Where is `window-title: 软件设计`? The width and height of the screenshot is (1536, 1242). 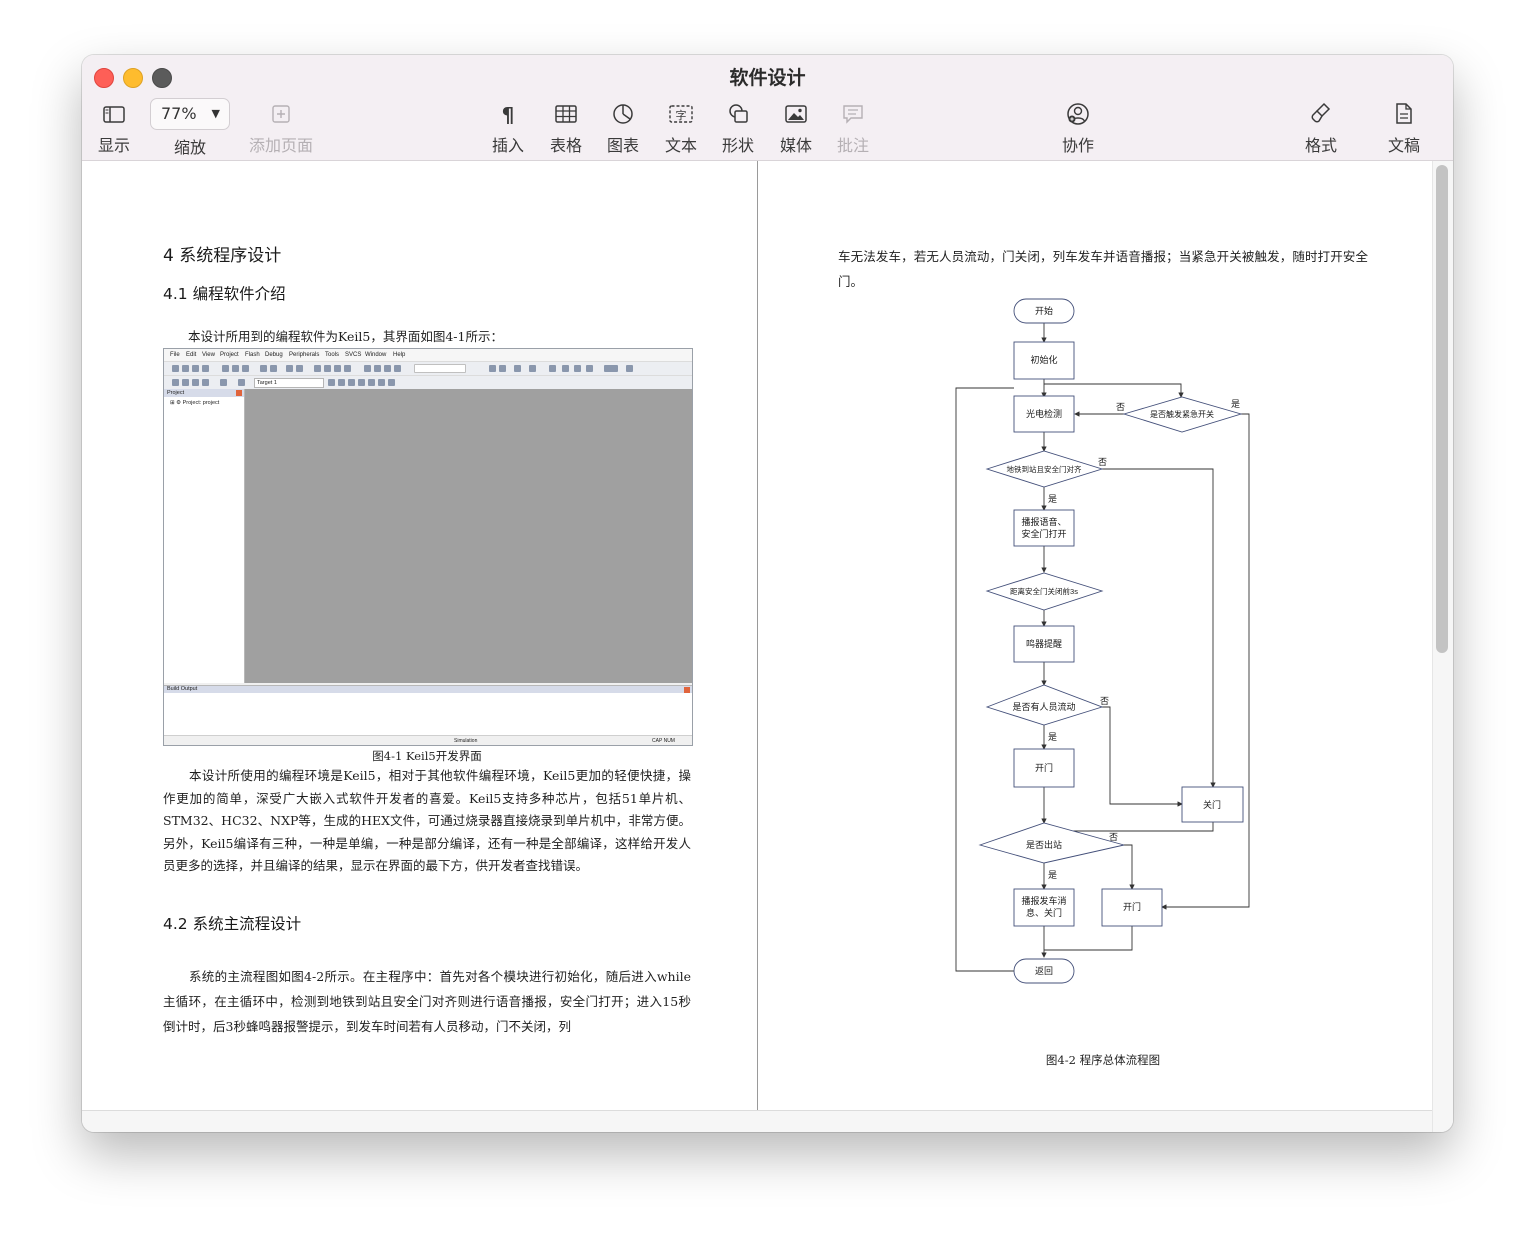 window-title: 软件设计 is located at coordinates (767, 78).